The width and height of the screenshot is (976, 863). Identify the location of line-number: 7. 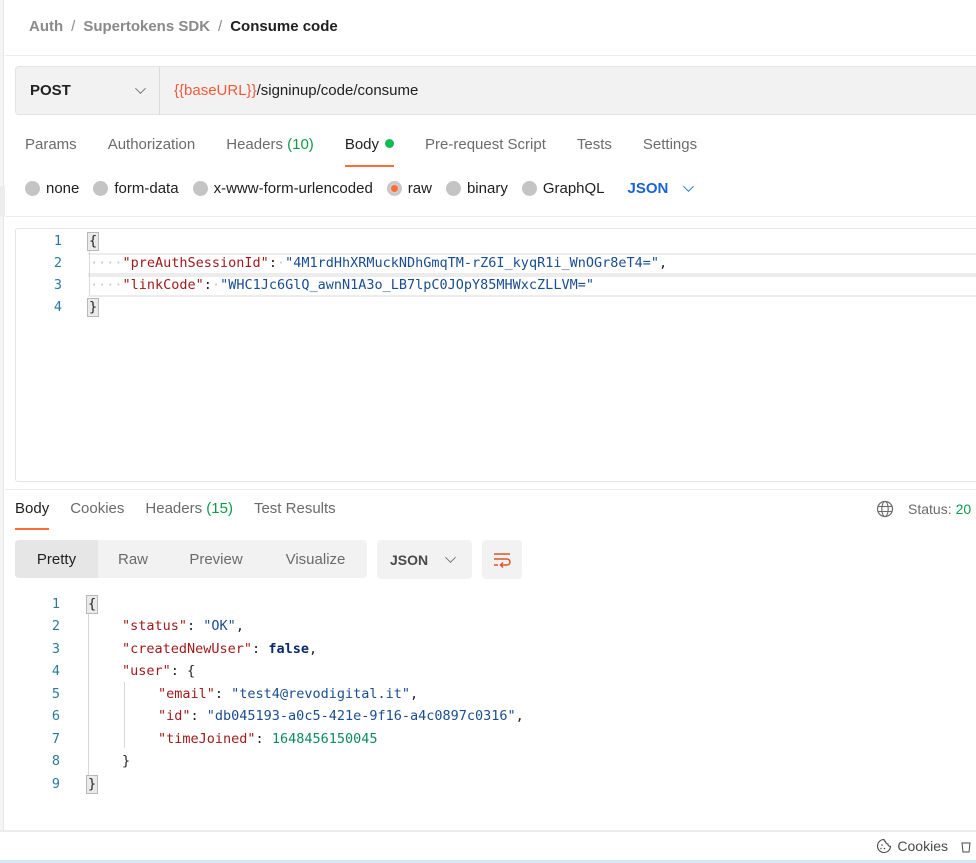
(55, 739).